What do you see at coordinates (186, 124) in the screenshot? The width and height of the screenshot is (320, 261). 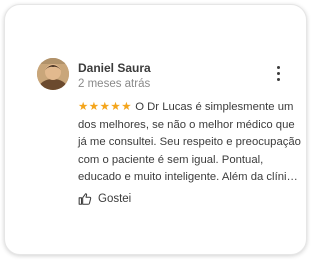 I see `review-line: dos melhores, se não o melhor médico que` at bounding box center [186, 124].